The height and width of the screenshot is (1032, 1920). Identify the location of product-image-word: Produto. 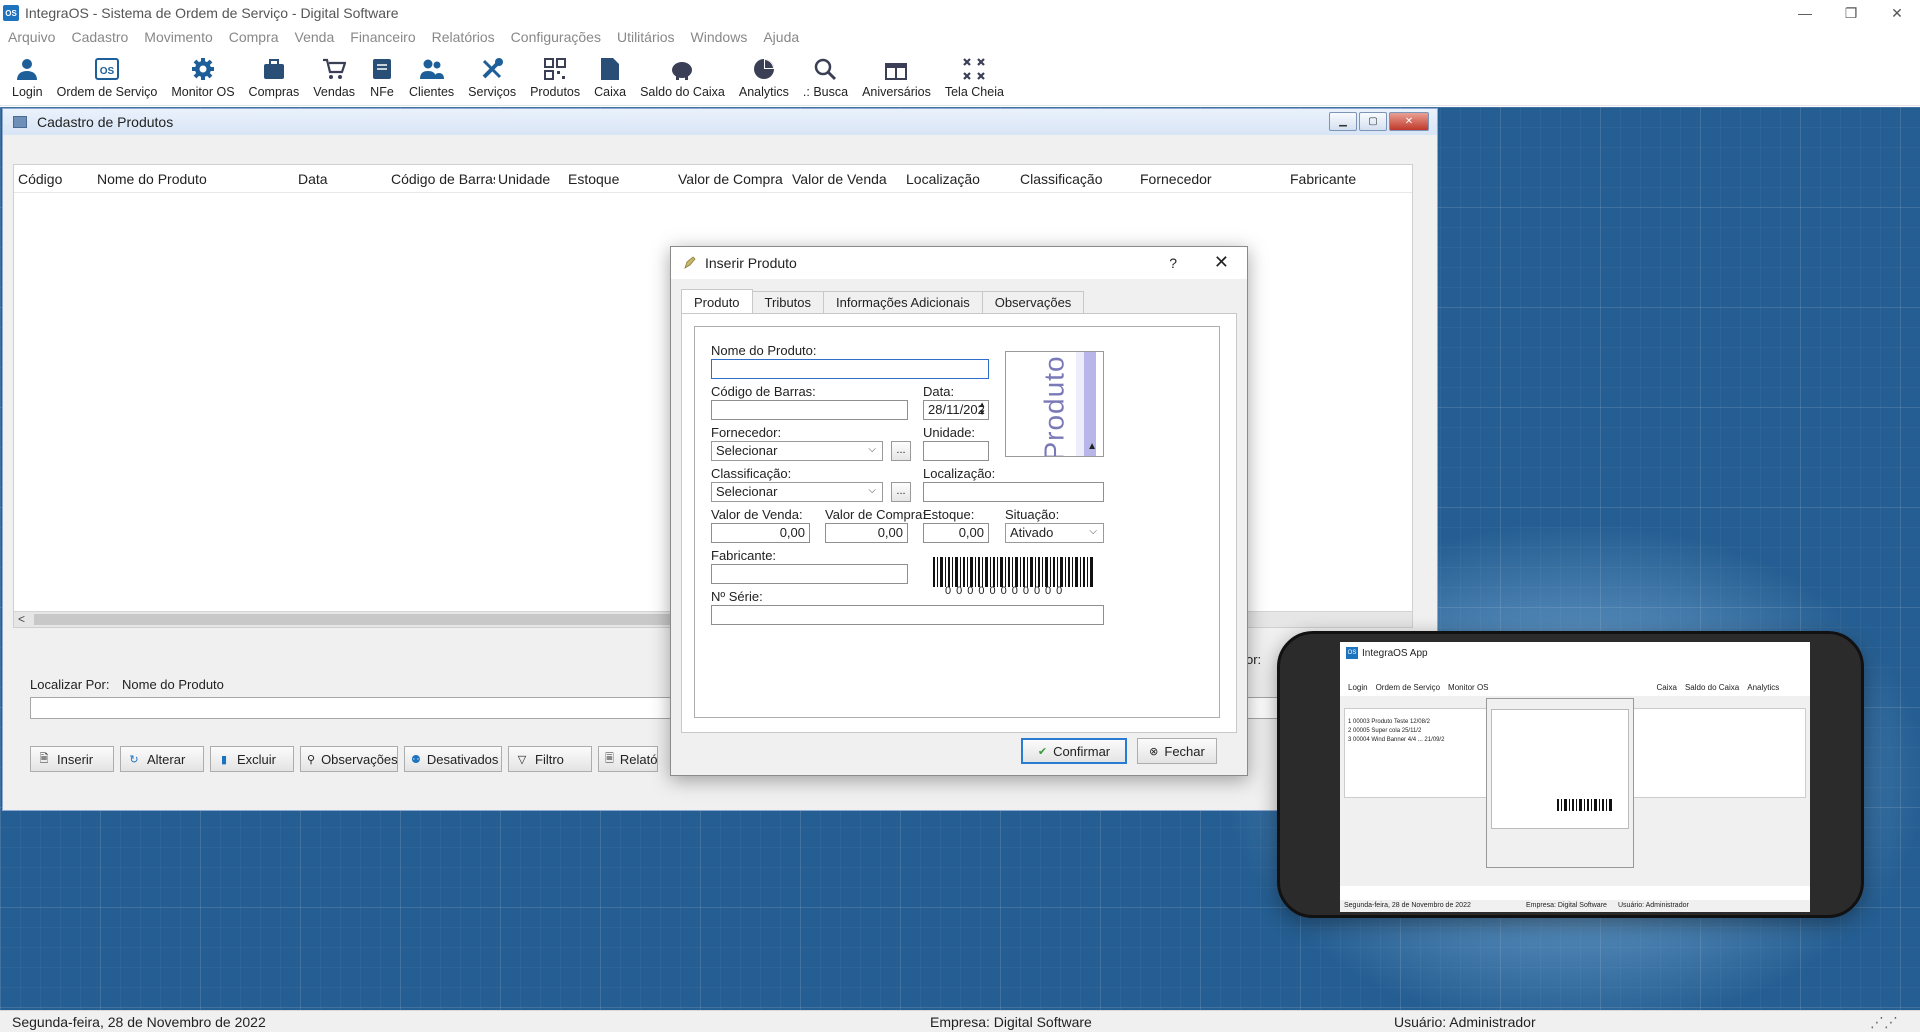
(1054, 406).